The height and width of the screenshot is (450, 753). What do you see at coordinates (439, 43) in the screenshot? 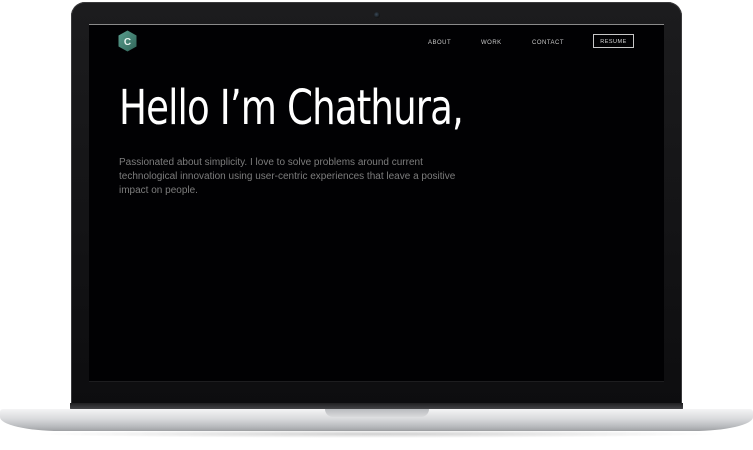
I see `nav-link-about: ABOUT` at bounding box center [439, 43].